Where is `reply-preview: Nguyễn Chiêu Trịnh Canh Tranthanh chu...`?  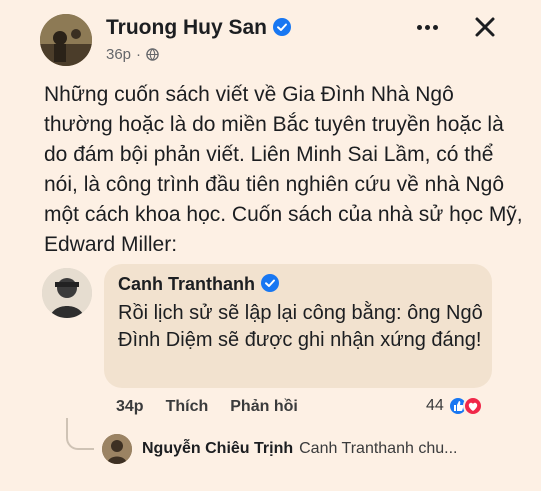
reply-preview: Nguyễn Chiêu Trịnh Canh Tranthanh chu... is located at coordinates (299, 449).